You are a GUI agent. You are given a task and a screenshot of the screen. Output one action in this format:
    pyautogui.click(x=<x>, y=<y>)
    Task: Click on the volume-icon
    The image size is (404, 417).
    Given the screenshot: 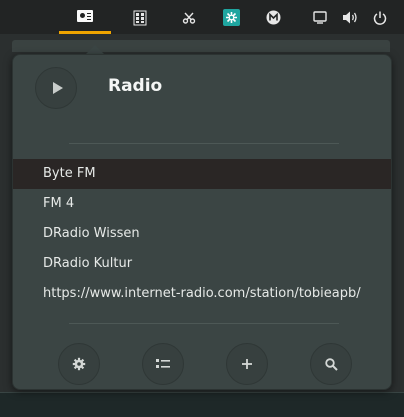 What is the action you would take?
    pyautogui.click(x=350, y=17)
    